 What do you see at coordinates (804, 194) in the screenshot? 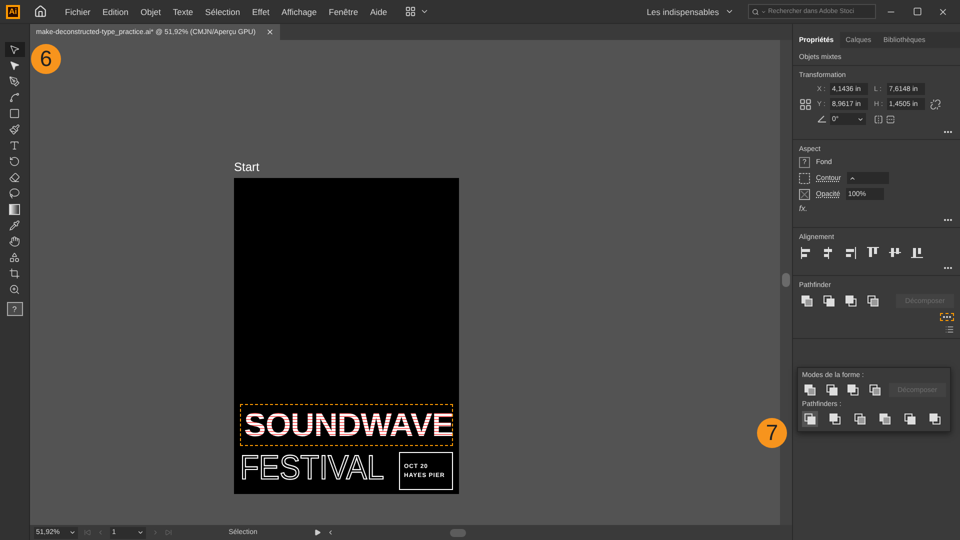
I see `opacity-icon` at bounding box center [804, 194].